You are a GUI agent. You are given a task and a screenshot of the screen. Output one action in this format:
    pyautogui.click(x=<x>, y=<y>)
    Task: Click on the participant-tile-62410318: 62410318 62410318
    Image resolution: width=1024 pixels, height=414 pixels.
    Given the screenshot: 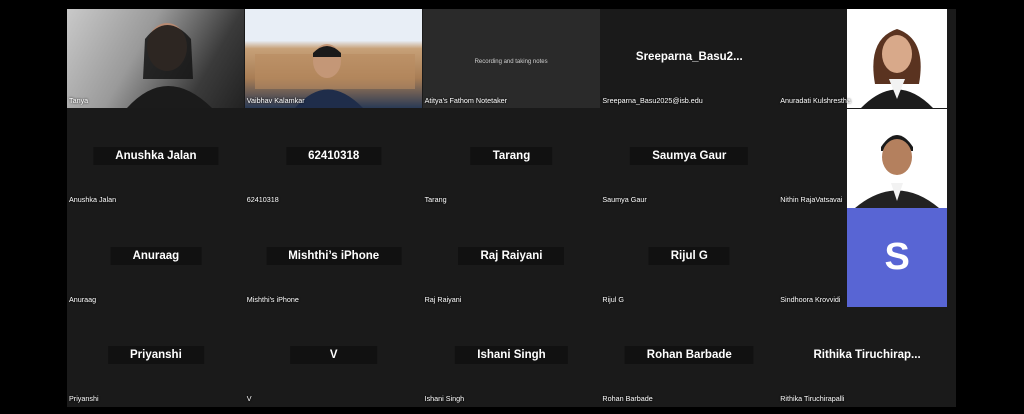 What is the action you would take?
    pyautogui.click(x=333, y=158)
    